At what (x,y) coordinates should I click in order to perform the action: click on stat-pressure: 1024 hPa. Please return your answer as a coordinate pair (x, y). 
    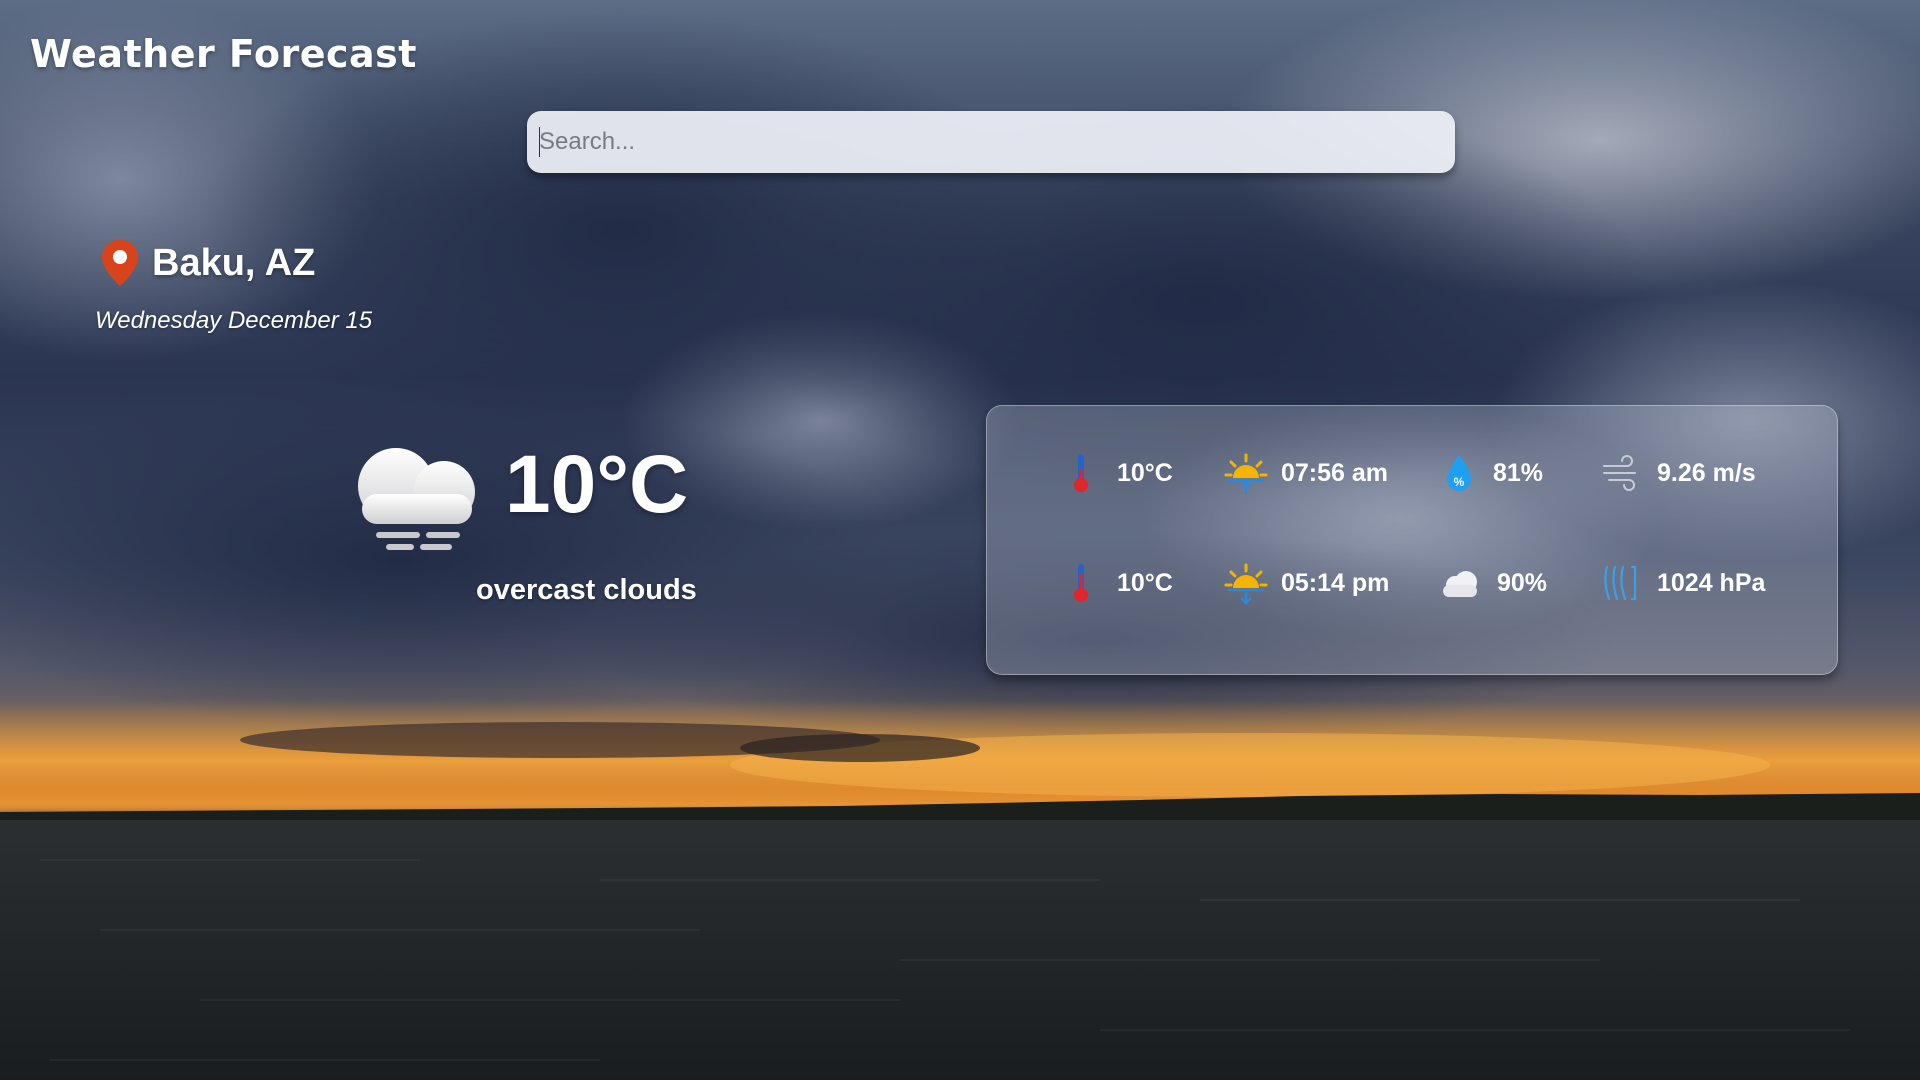
    Looking at the image, I should click on (1683, 583).